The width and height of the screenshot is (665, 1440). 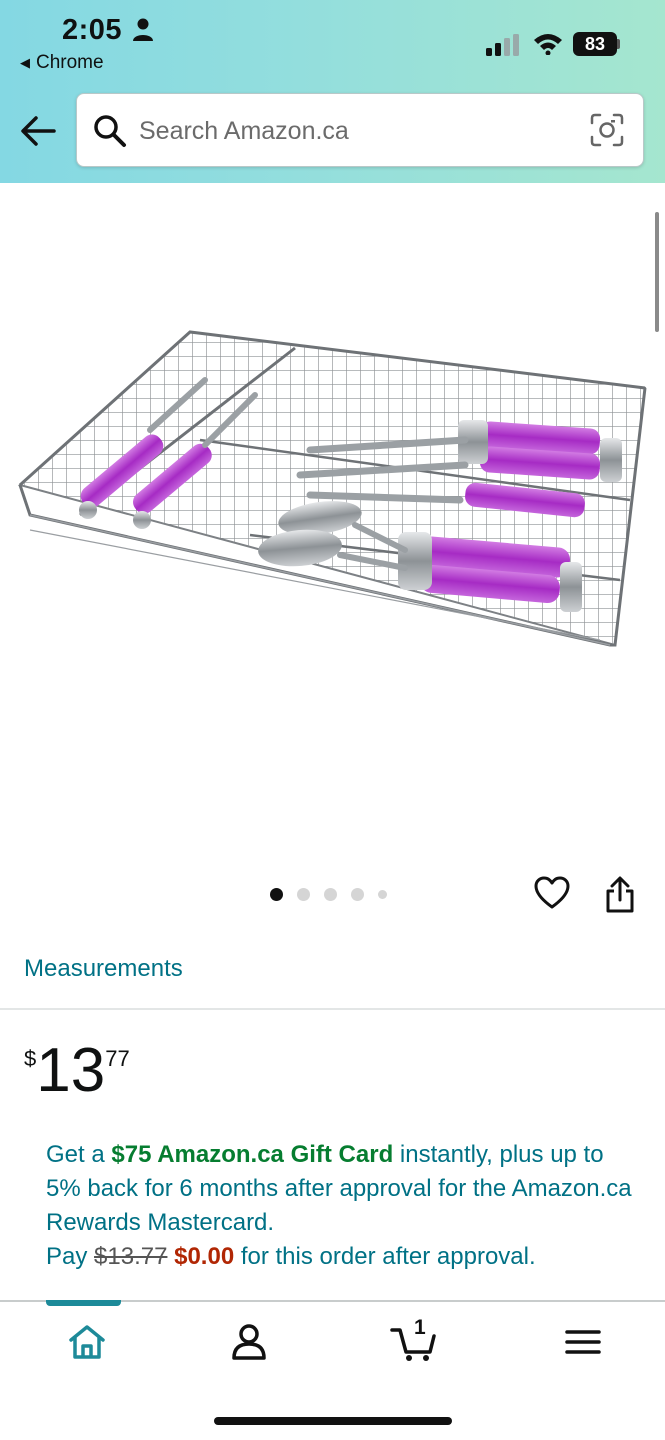 I want to click on home-icon, so click(x=87, y=1342).